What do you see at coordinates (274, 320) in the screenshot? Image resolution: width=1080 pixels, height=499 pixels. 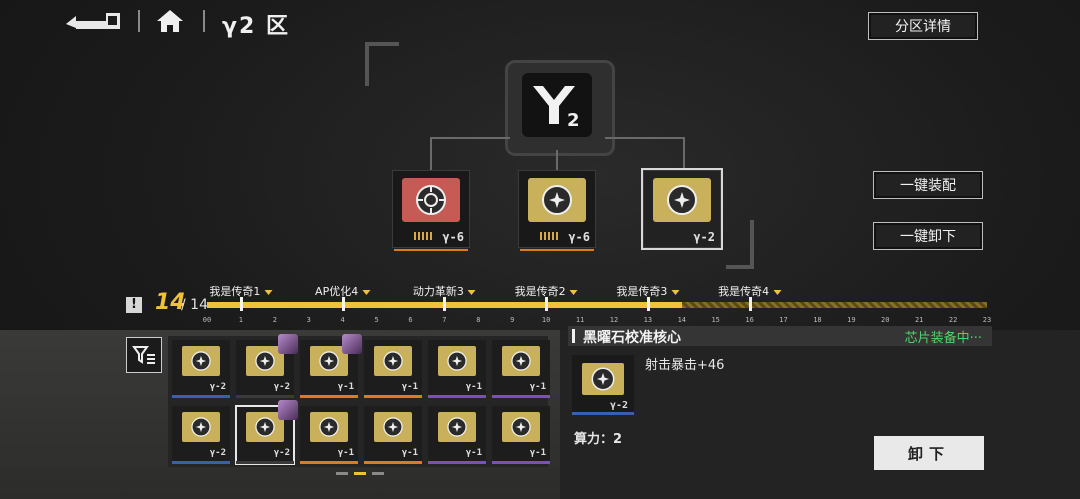 I see `tick-number: 2` at bounding box center [274, 320].